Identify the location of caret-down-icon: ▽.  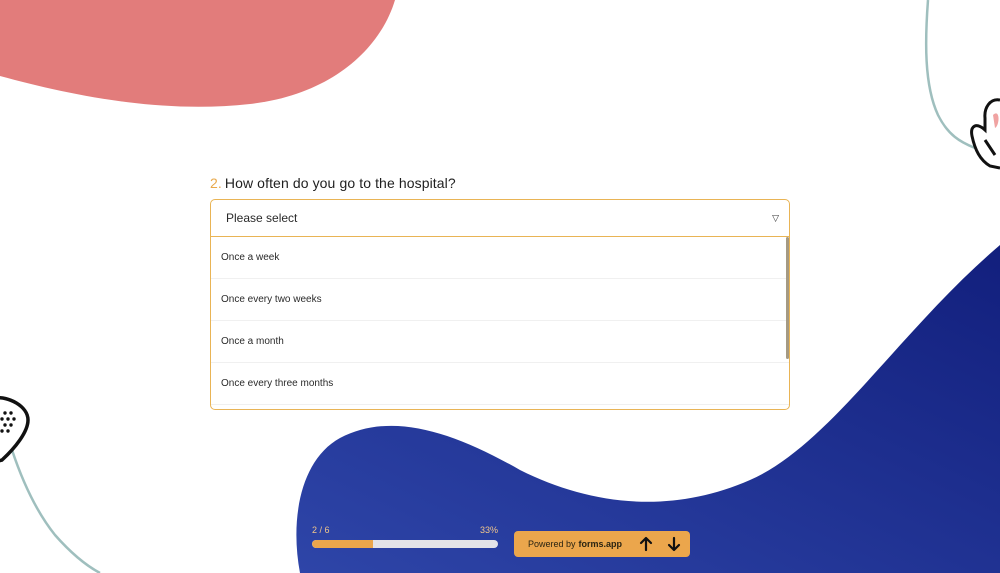
(775, 218).